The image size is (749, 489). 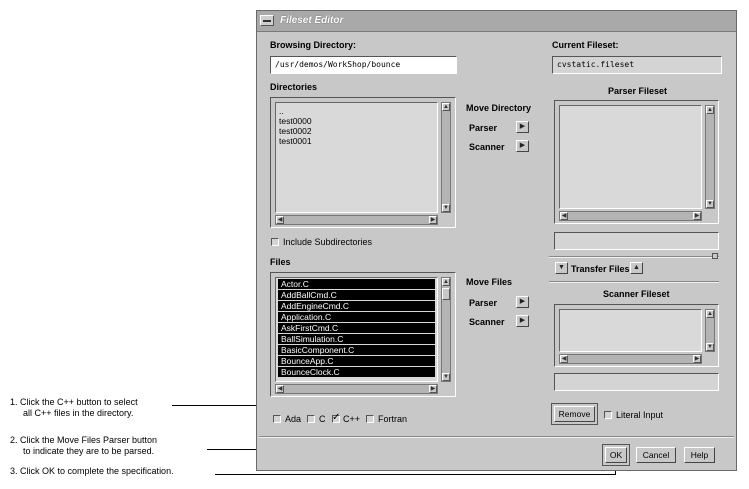 I want to click on transfer-up-button: ▲, so click(x=636, y=268).